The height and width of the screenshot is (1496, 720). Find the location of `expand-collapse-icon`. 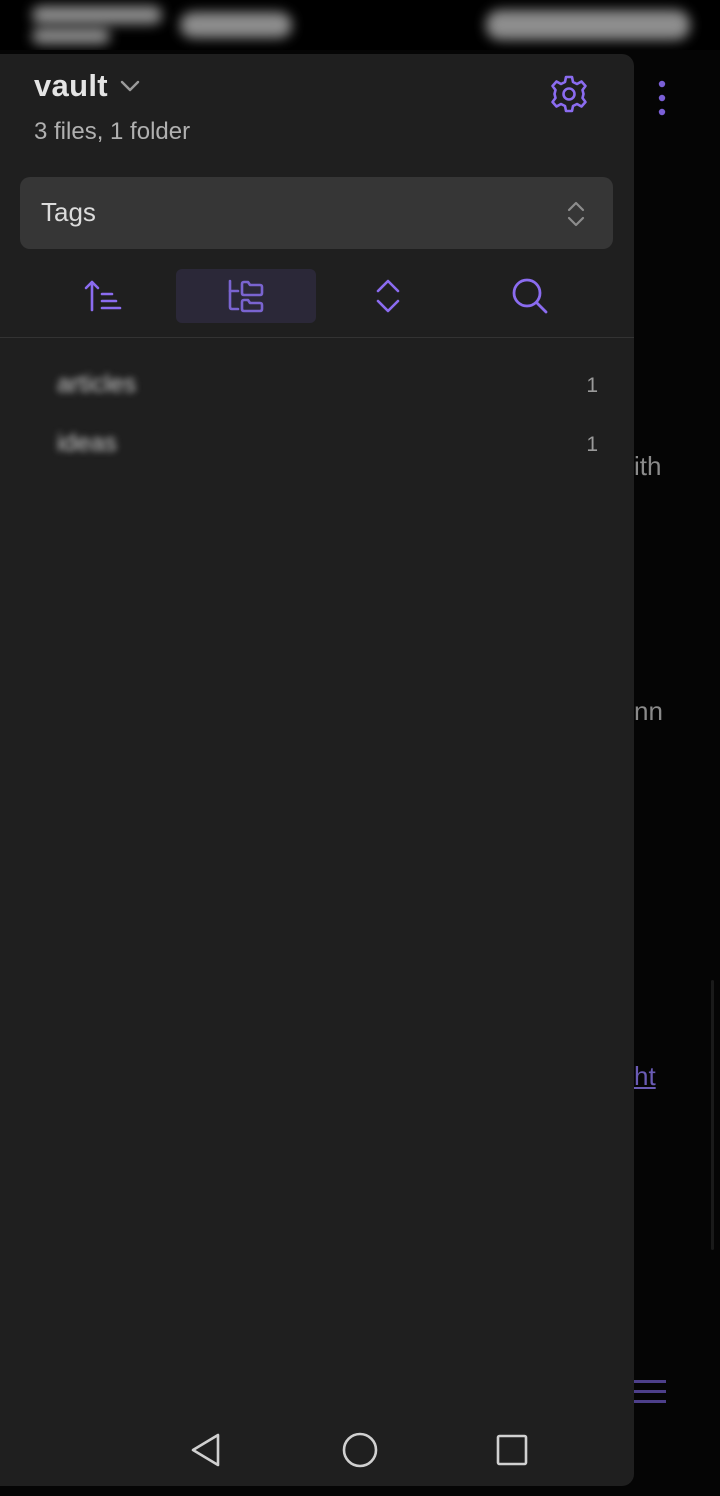

expand-collapse-icon is located at coordinates (388, 296).